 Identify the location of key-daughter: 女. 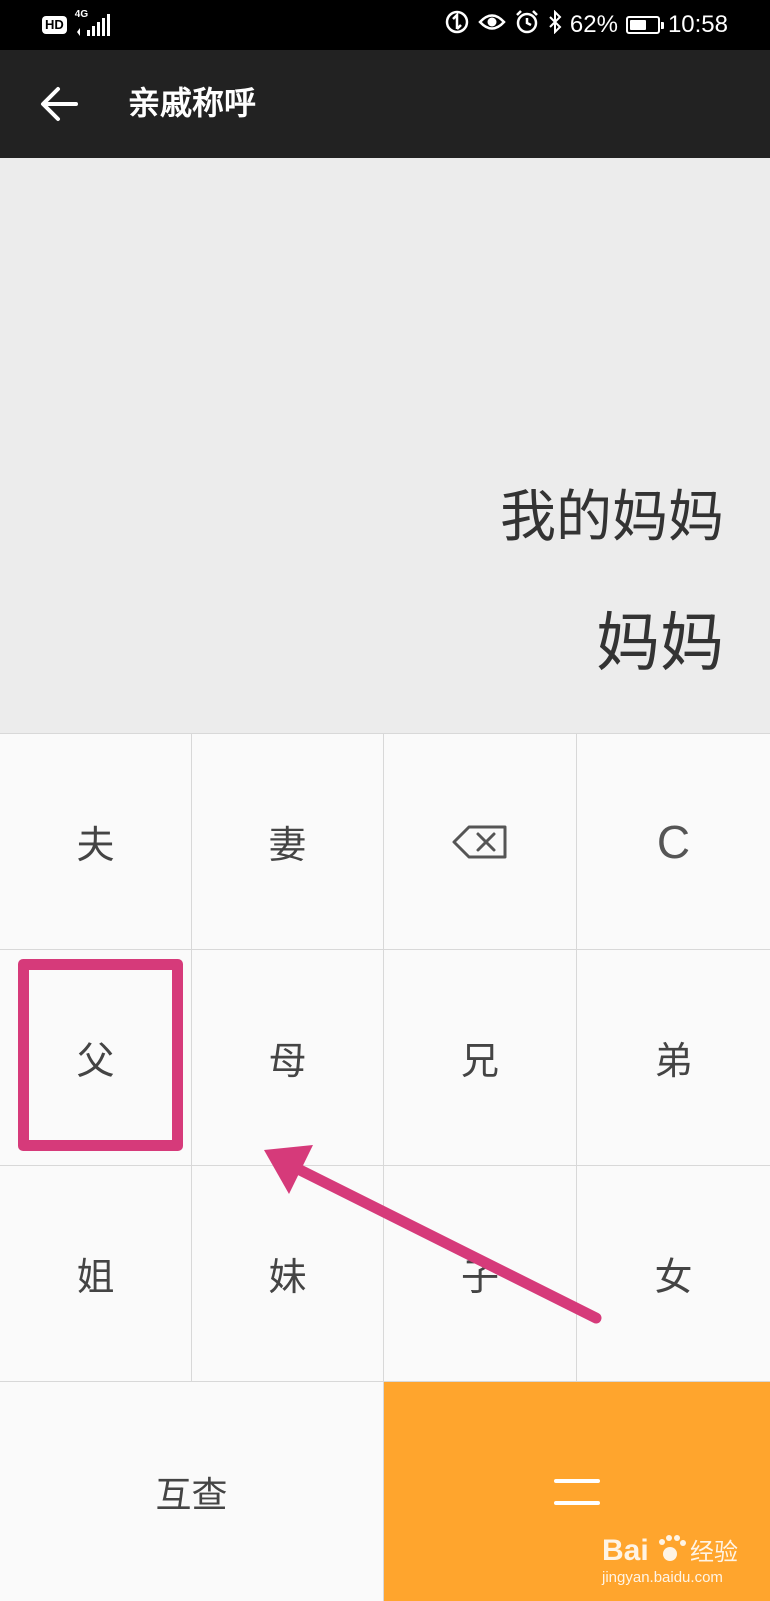
(673, 1274).